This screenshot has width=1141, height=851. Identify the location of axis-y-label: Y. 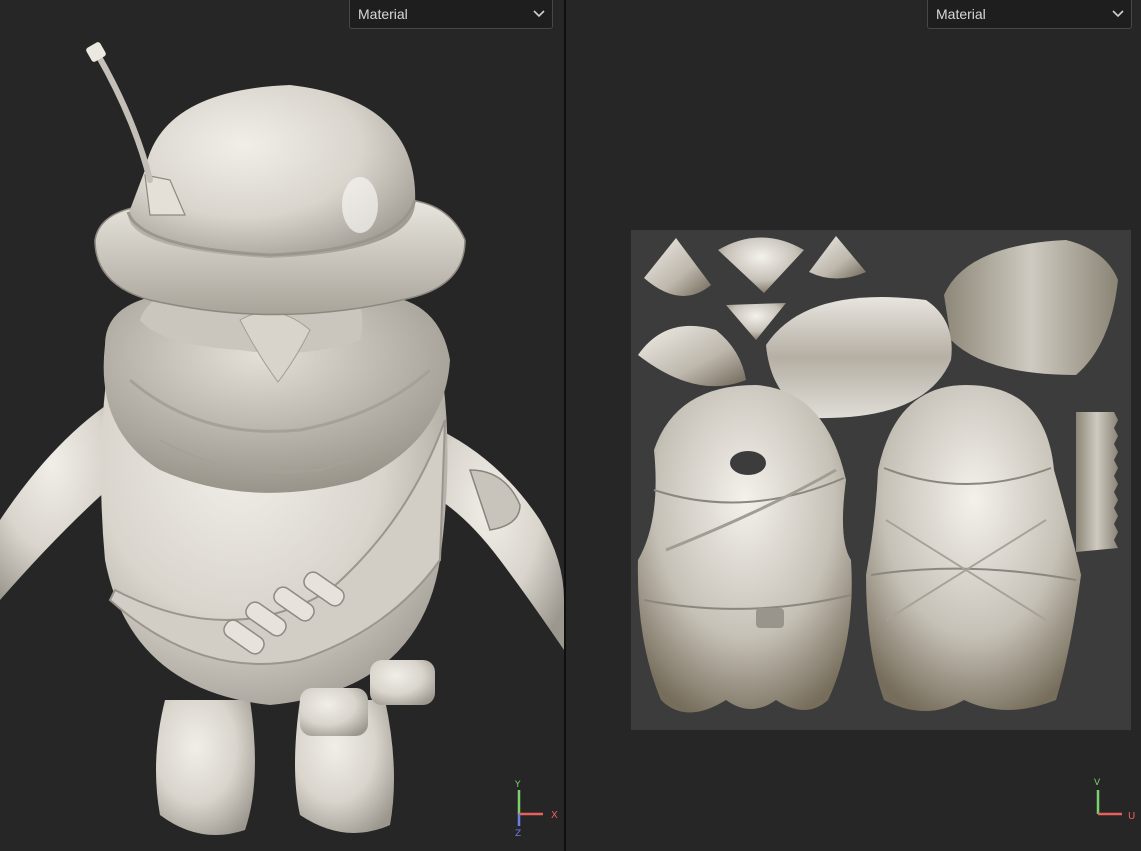
(517, 785).